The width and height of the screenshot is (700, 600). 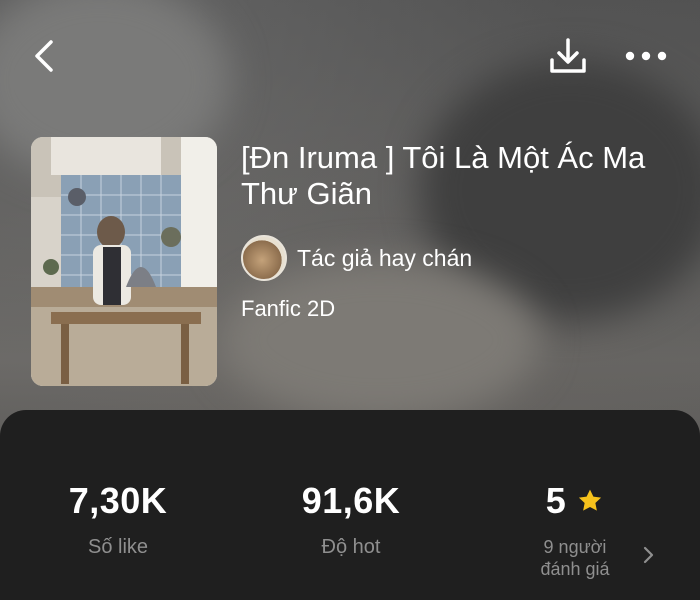 I want to click on chevron-left-icon, so click(x=44, y=56).